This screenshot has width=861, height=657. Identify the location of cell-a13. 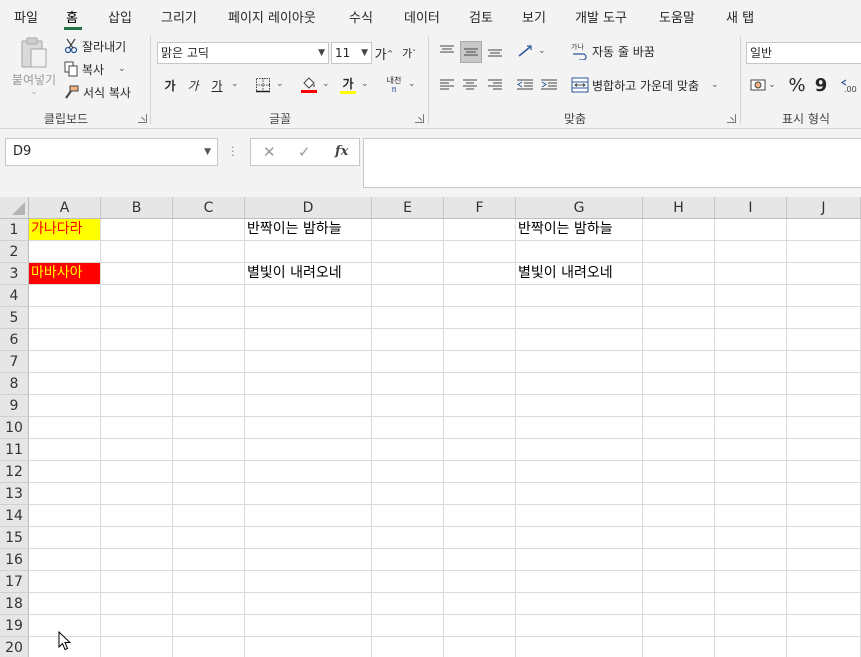
(65, 494).